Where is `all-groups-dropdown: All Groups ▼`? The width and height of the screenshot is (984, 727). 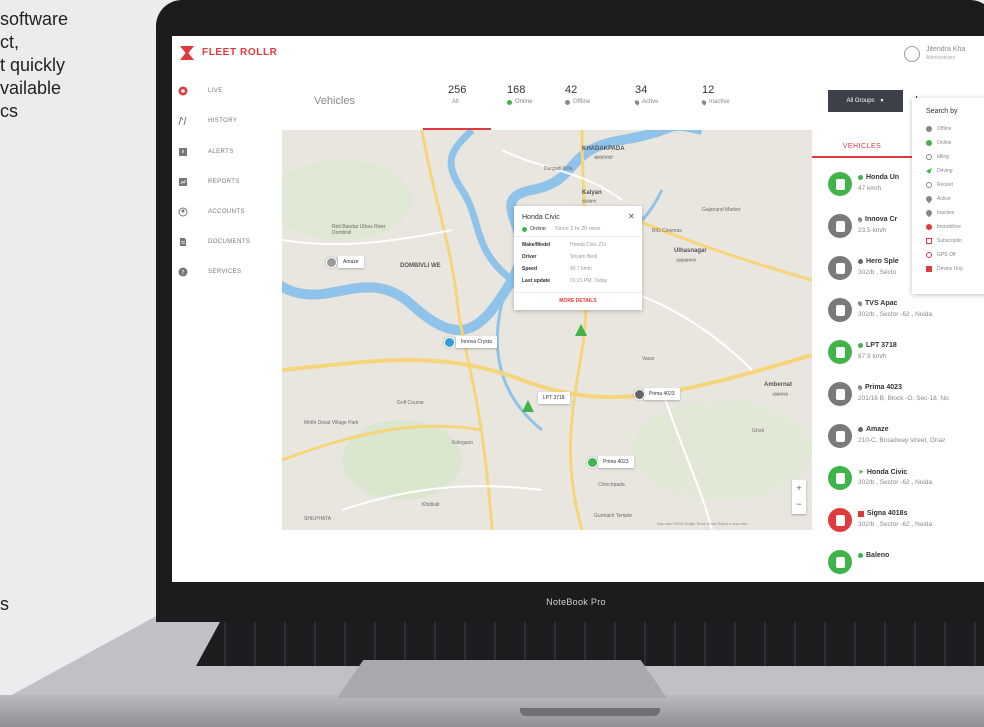 all-groups-dropdown: All Groups ▼ is located at coordinates (865, 101).